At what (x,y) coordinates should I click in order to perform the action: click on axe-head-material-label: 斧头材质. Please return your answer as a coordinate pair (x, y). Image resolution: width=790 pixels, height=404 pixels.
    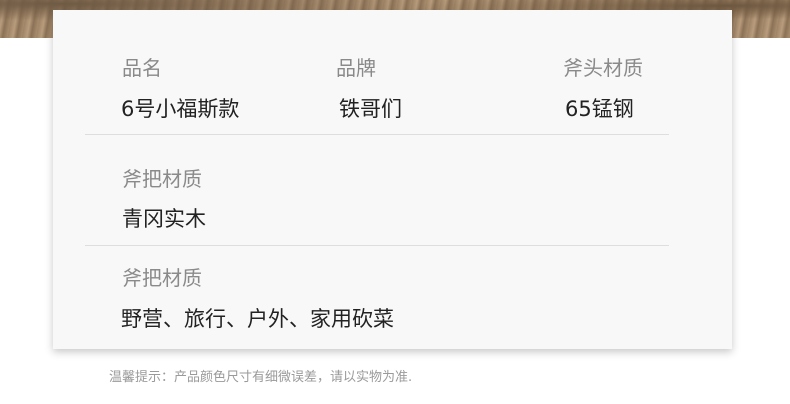
    Looking at the image, I should click on (603, 68).